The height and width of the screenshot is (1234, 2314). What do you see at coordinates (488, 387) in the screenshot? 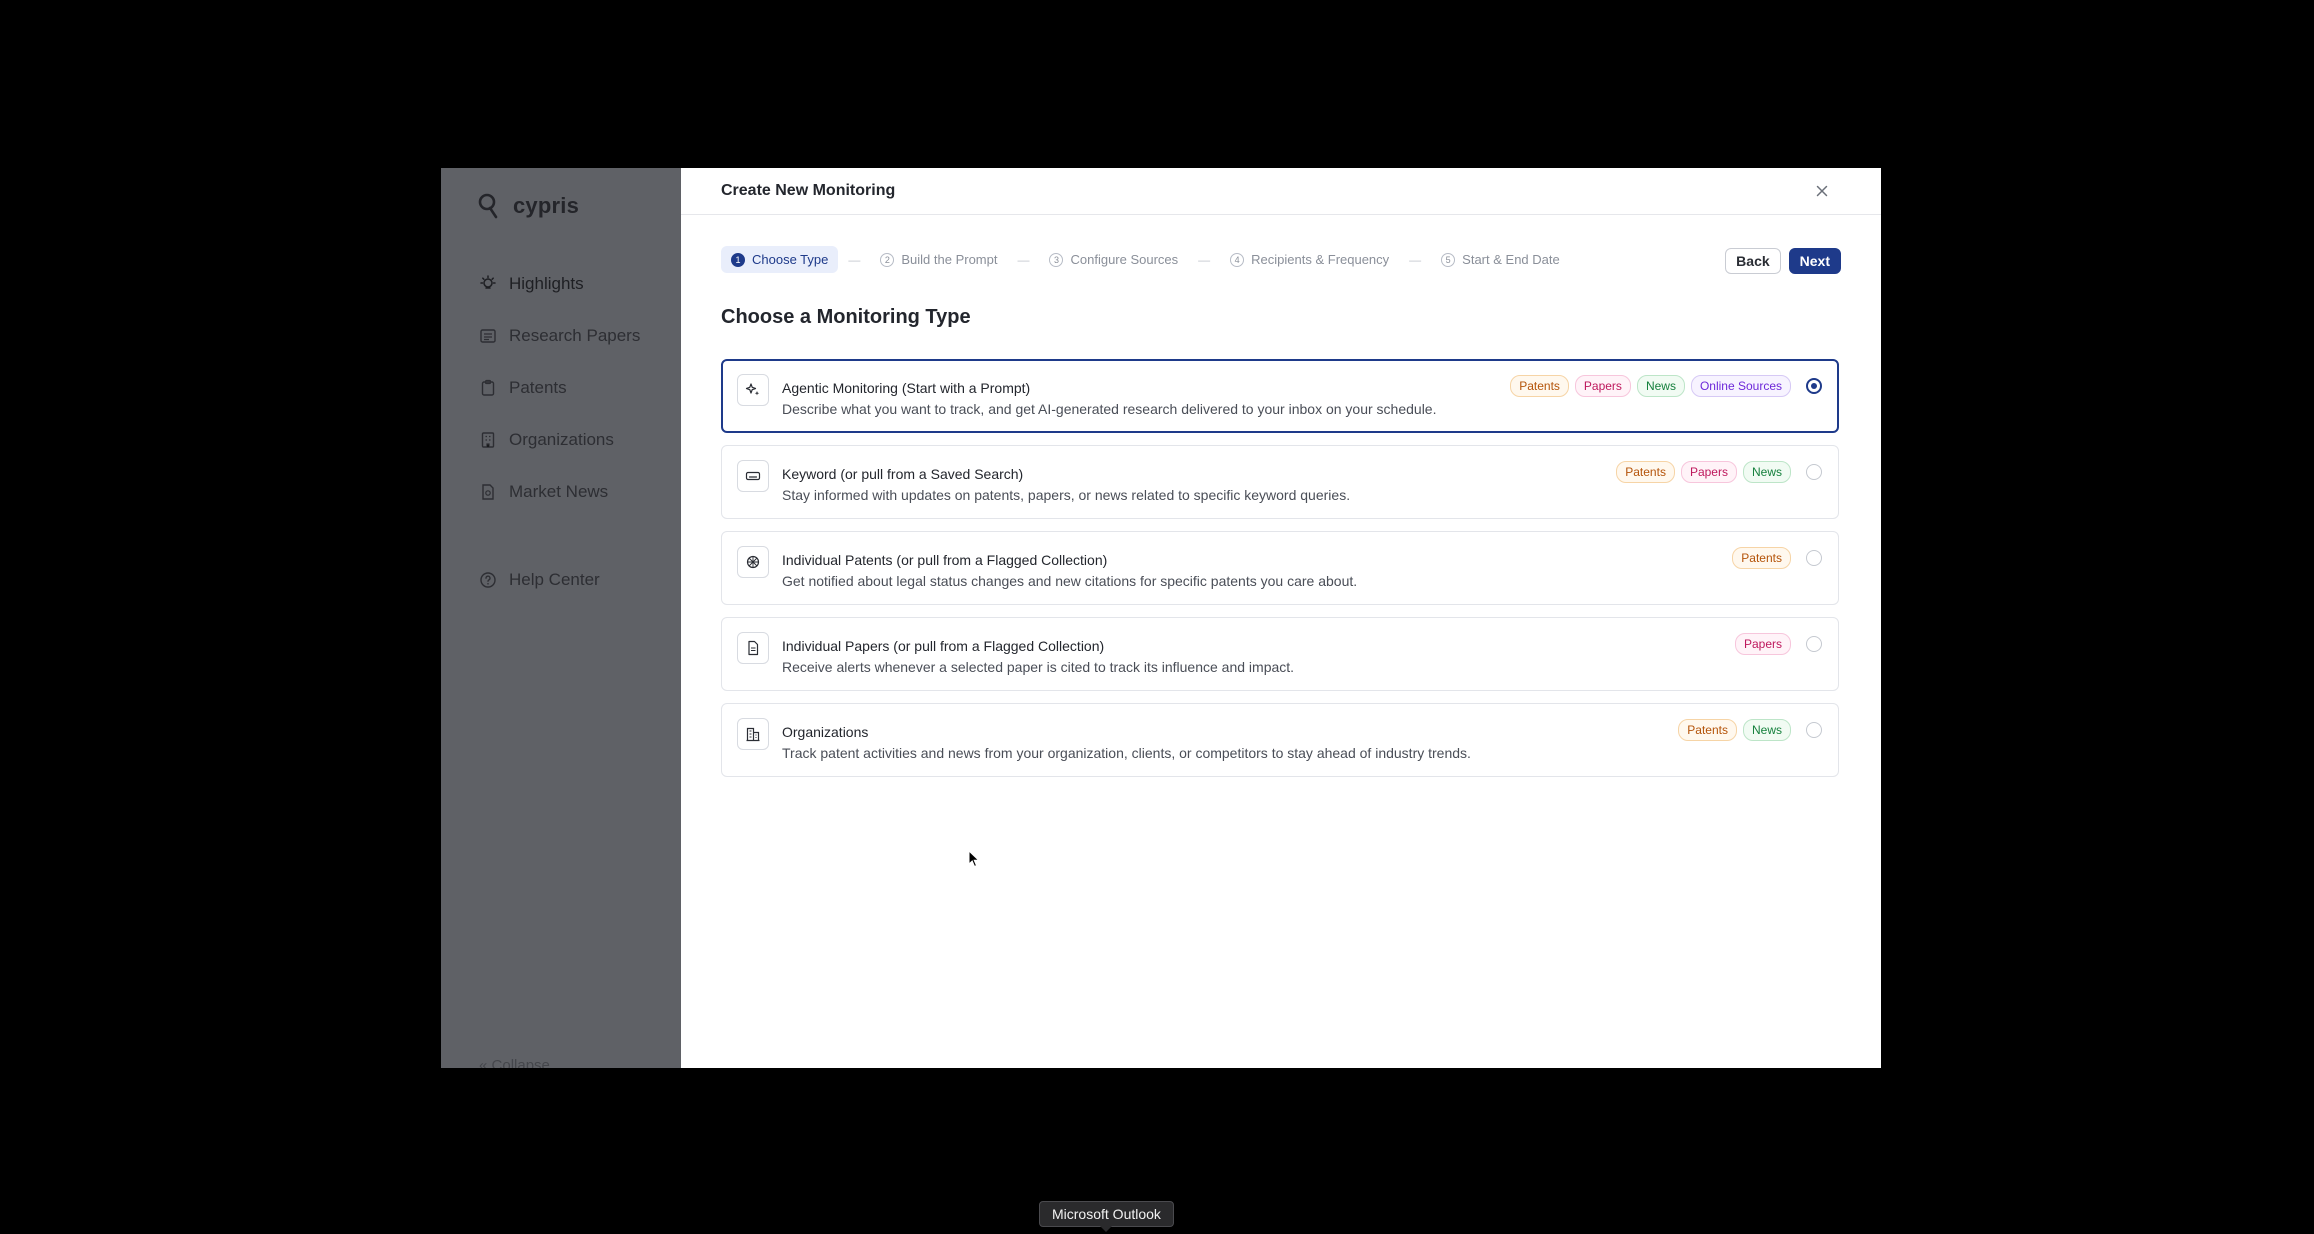
I see `clipboard-icon` at bounding box center [488, 387].